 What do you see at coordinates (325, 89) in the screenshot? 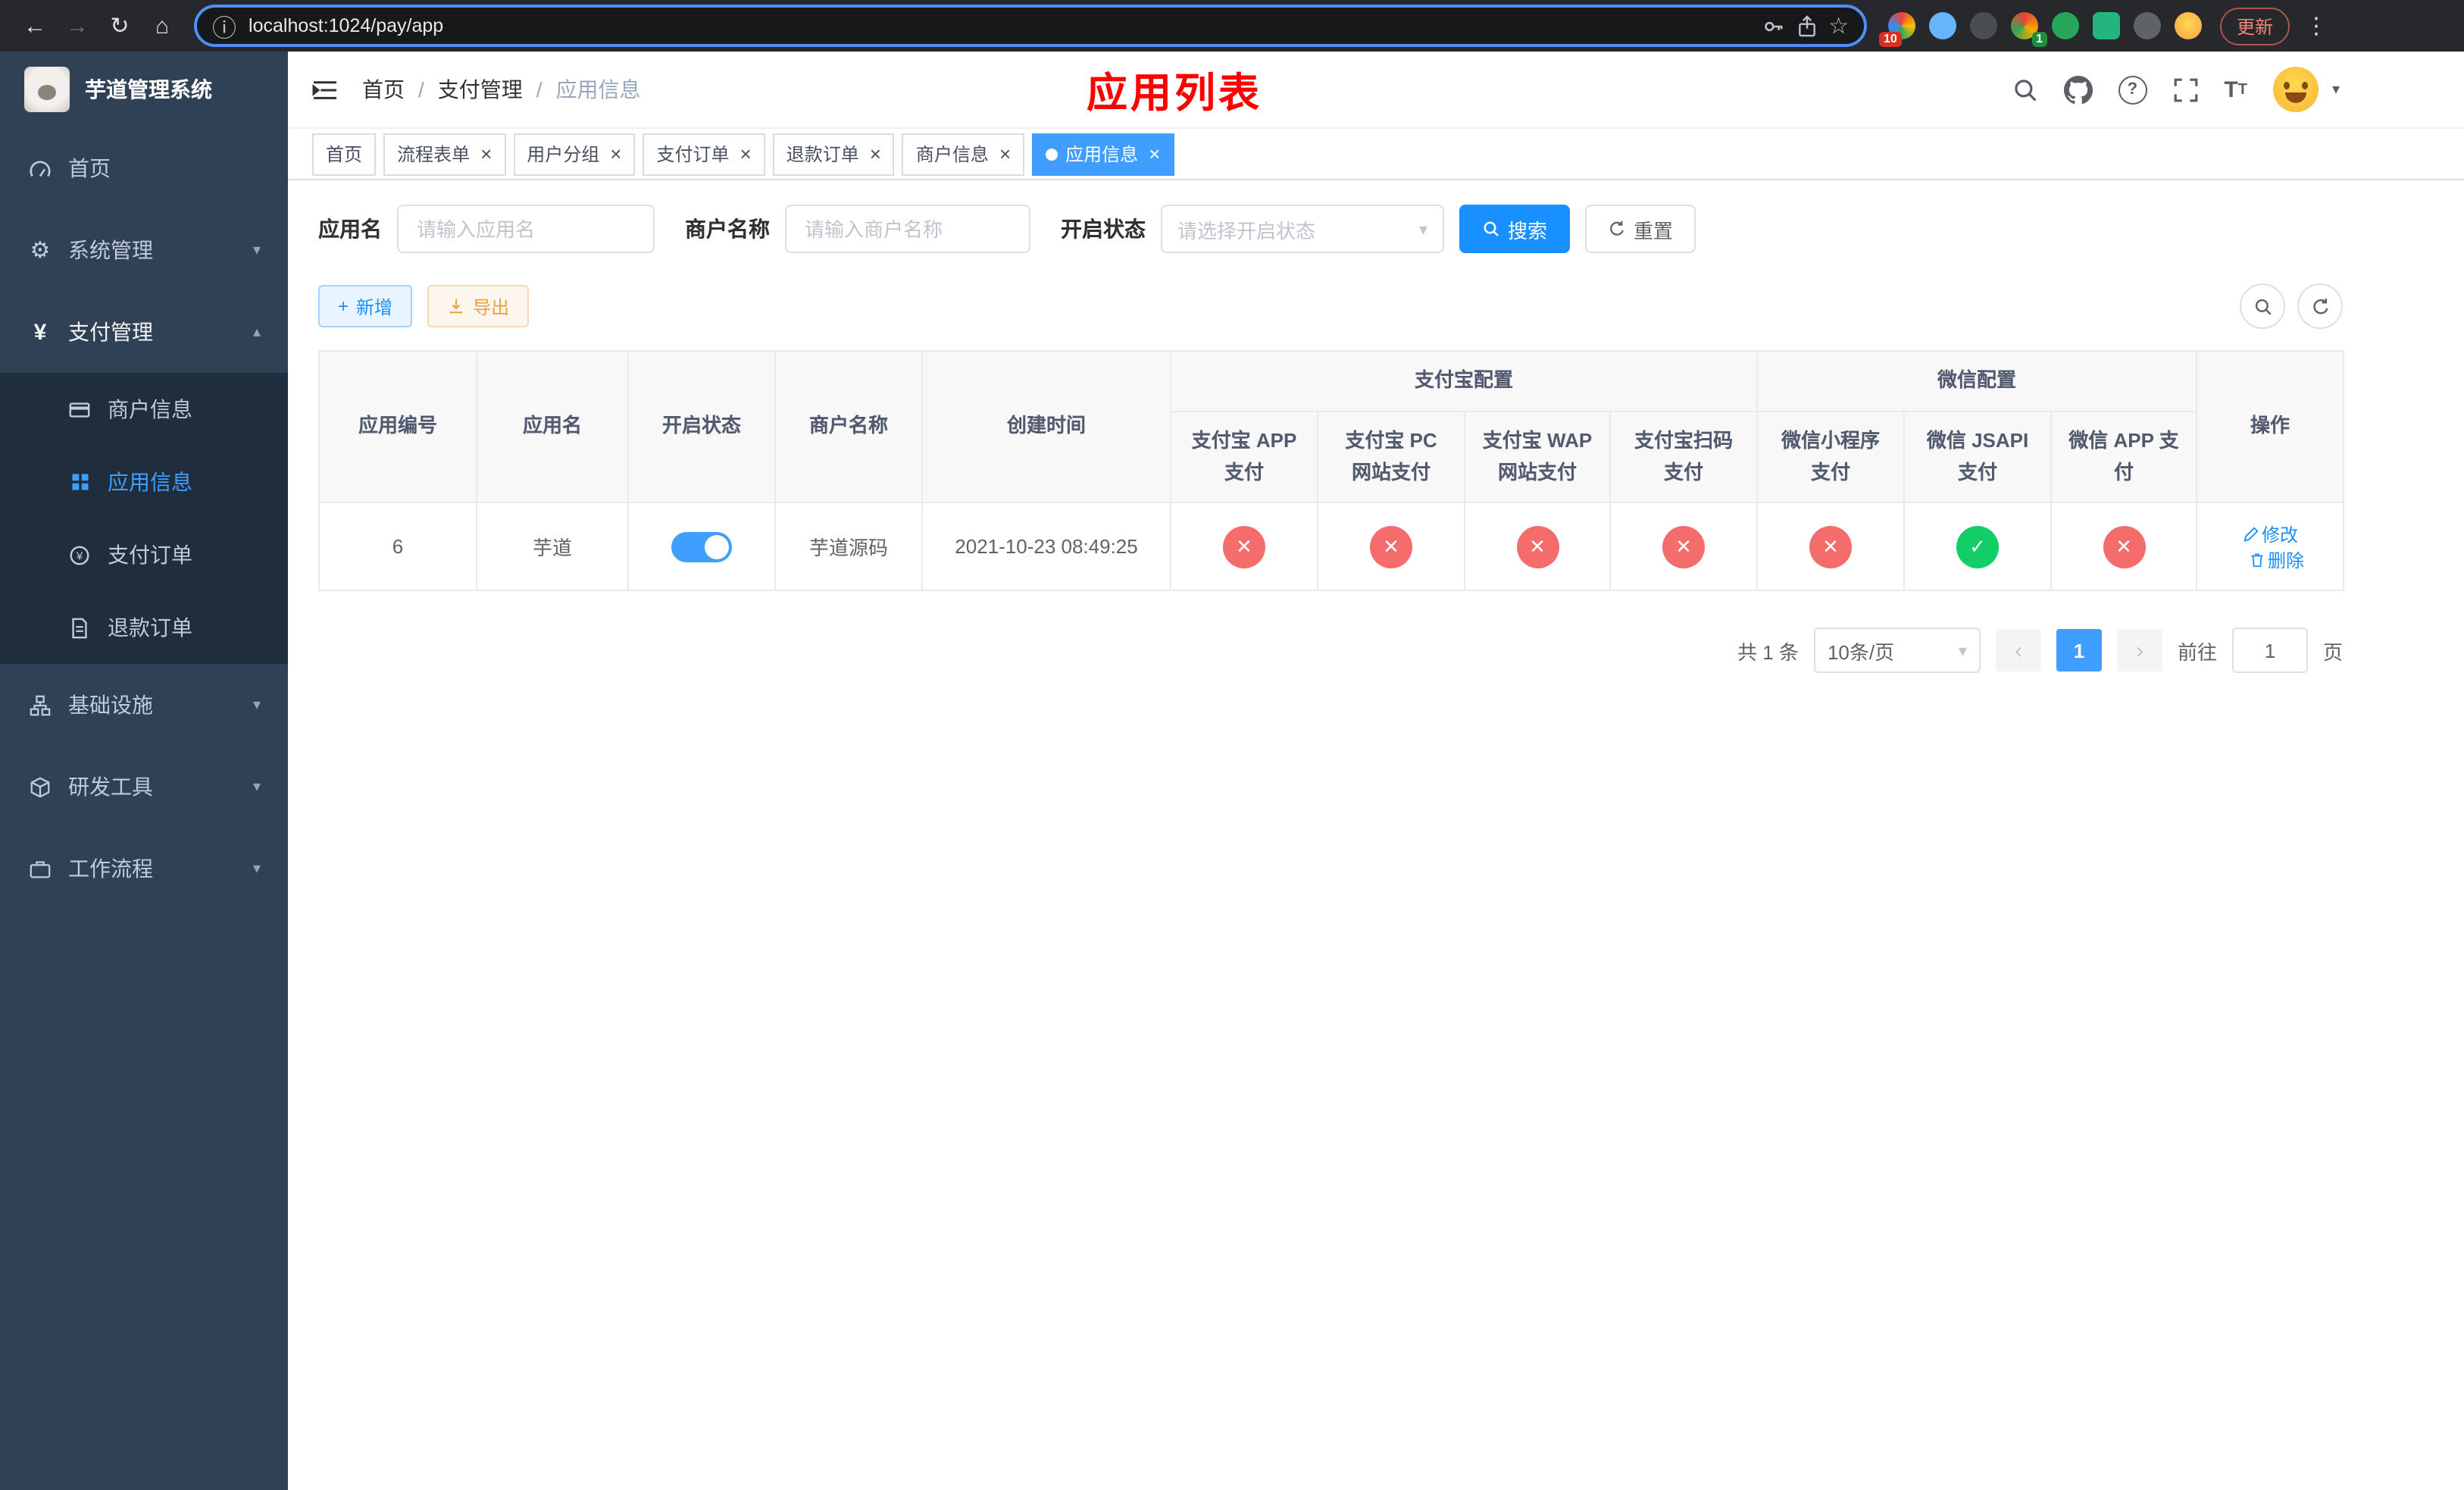
I see `sidebar-toggle-icon` at bounding box center [325, 89].